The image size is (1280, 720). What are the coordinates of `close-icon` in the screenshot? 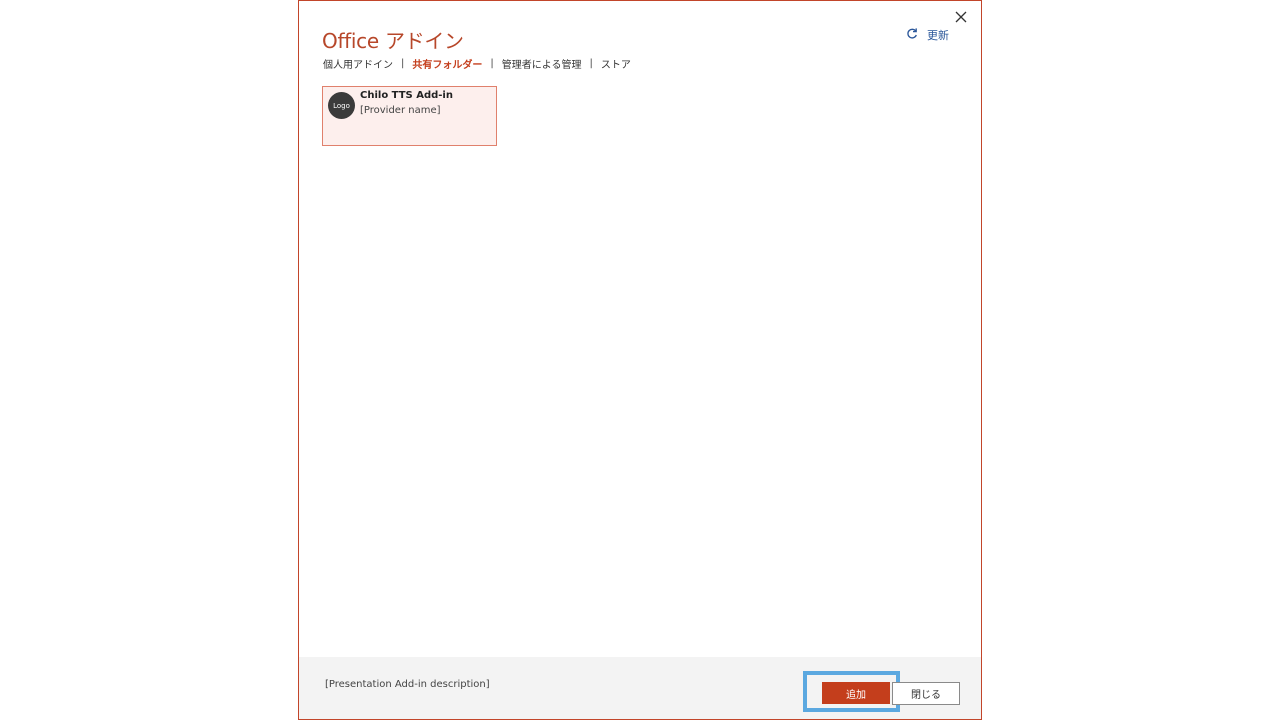 It's located at (961, 17).